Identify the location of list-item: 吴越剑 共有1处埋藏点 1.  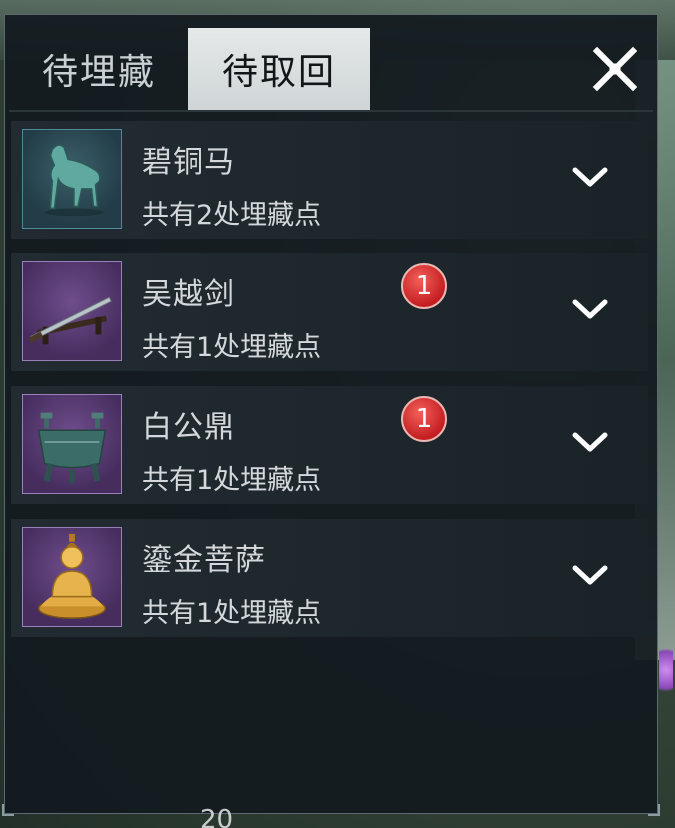
(329, 312).